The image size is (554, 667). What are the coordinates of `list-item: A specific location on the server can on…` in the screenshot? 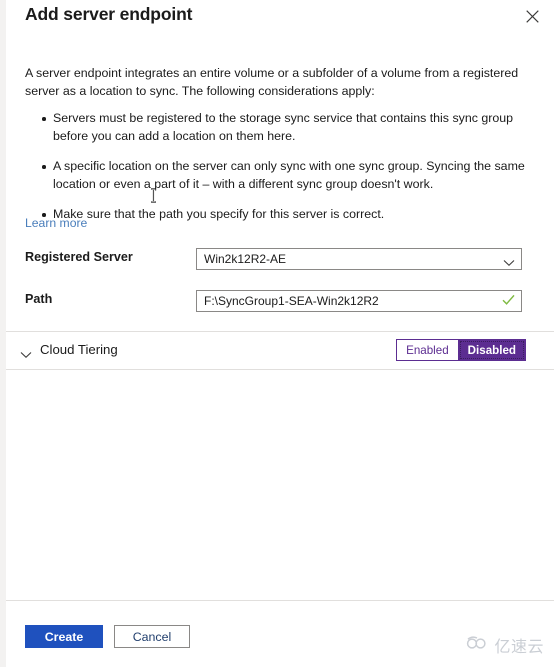 It's located at (275, 175).